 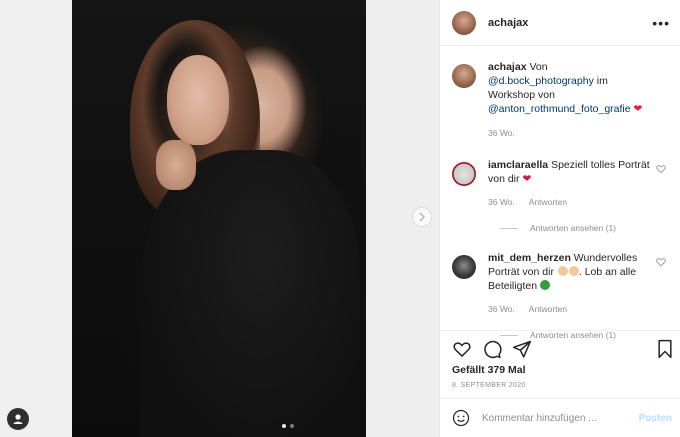 I want to click on share-icon, so click(x=522, y=349).